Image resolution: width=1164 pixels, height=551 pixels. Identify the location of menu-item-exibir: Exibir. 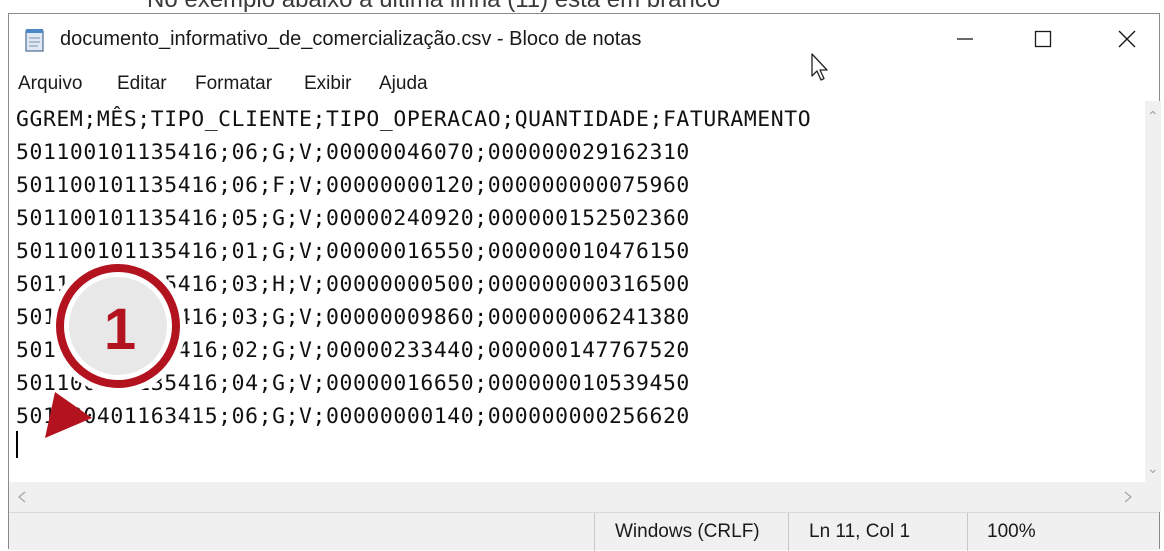
(328, 84).